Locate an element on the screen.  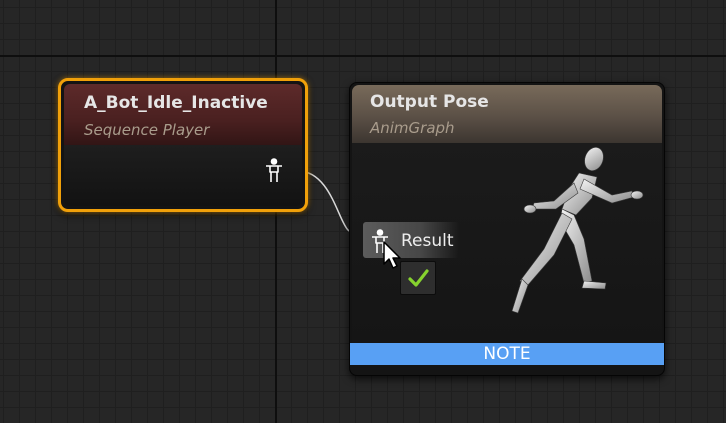
sequence-node-title: A_Bot_Idle_Inactive is located at coordinates (176, 103).